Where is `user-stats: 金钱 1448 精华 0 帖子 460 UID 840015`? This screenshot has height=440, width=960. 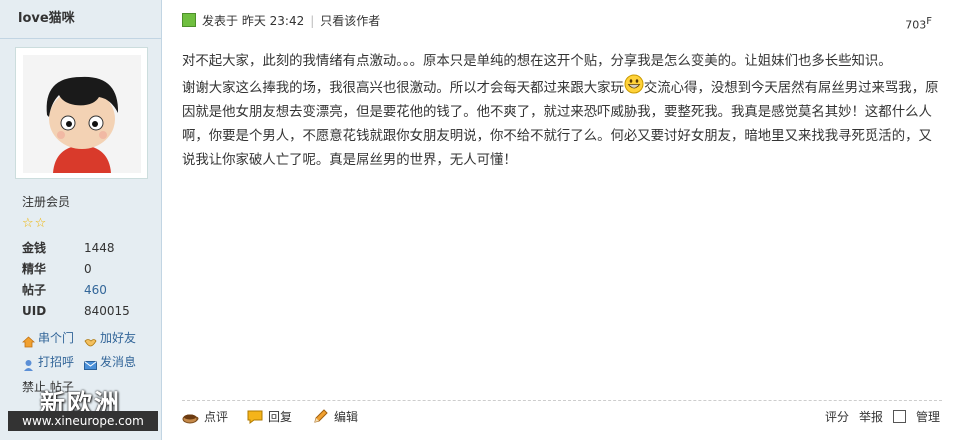 user-stats: 金钱 1448 精华 0 帖子 460 UID 840015 is located at coordinates (87, 280).